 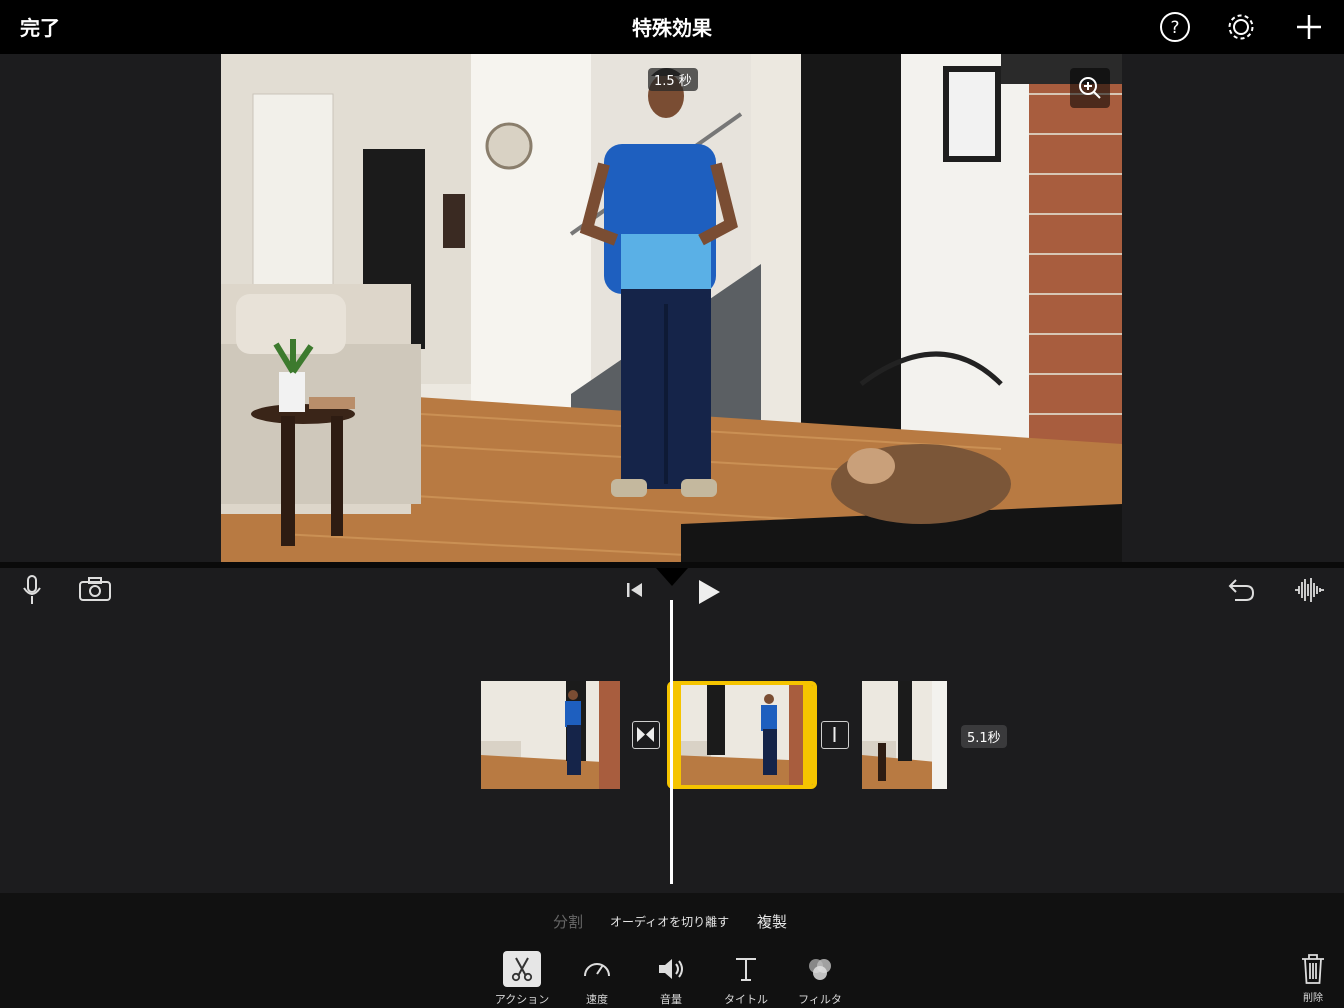 I want to click on duplicate-action: 複製, so click(x=772, y=921).